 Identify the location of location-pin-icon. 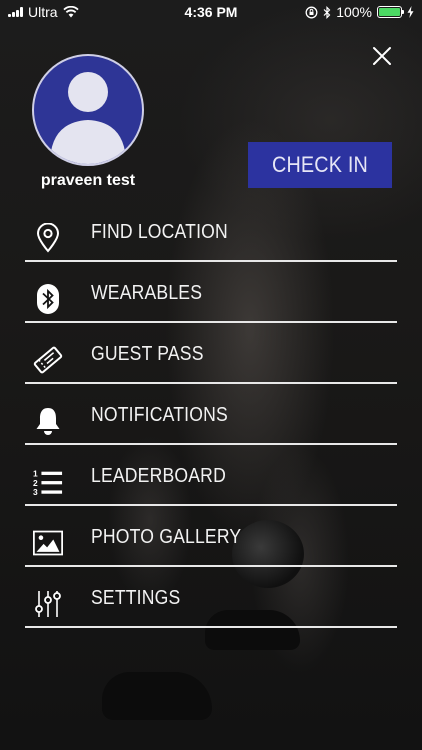
(48, 238).